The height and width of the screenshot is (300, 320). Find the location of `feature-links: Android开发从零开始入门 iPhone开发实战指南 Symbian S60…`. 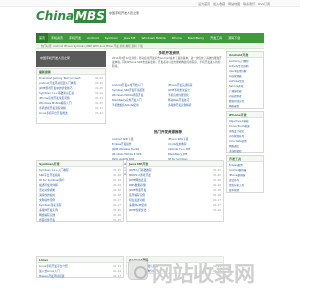

feature-links: Android开发从零开始入门 iPhone开发实战指南 Symbian S60… is located at coordinates (168, 95).